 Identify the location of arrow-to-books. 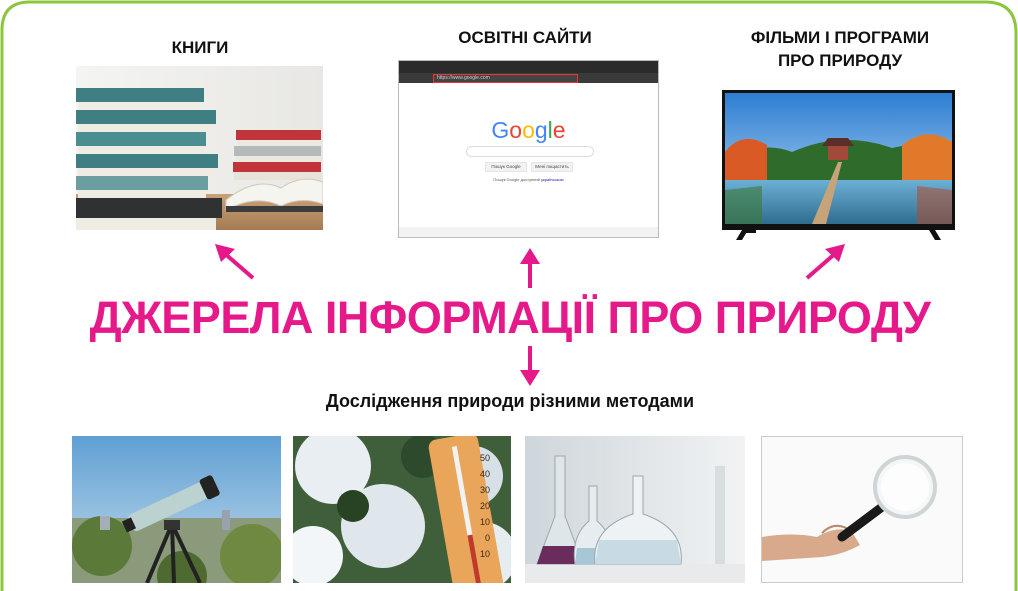
(235, 262).